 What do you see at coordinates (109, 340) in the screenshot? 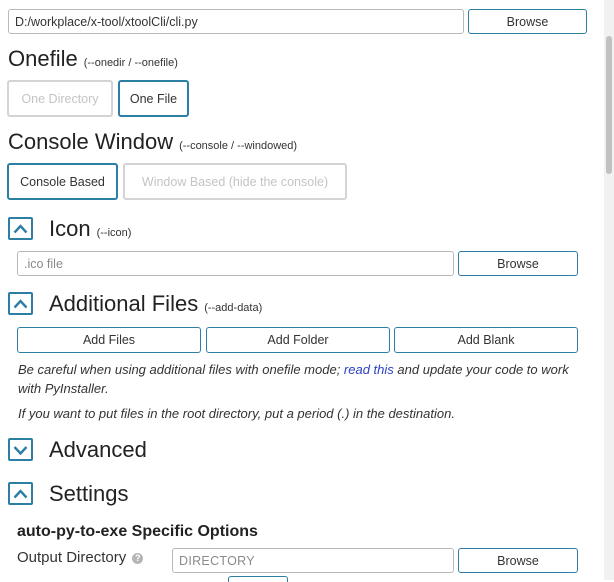
I see `add-files-button: Add Files` at bounding box center [109, 340].